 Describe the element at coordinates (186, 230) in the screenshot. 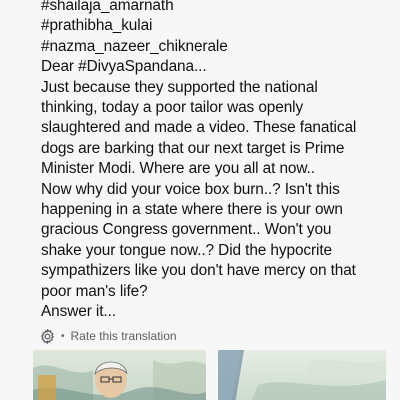

I see `post-text-line: gracious Congress government.. Won't you` at that location.